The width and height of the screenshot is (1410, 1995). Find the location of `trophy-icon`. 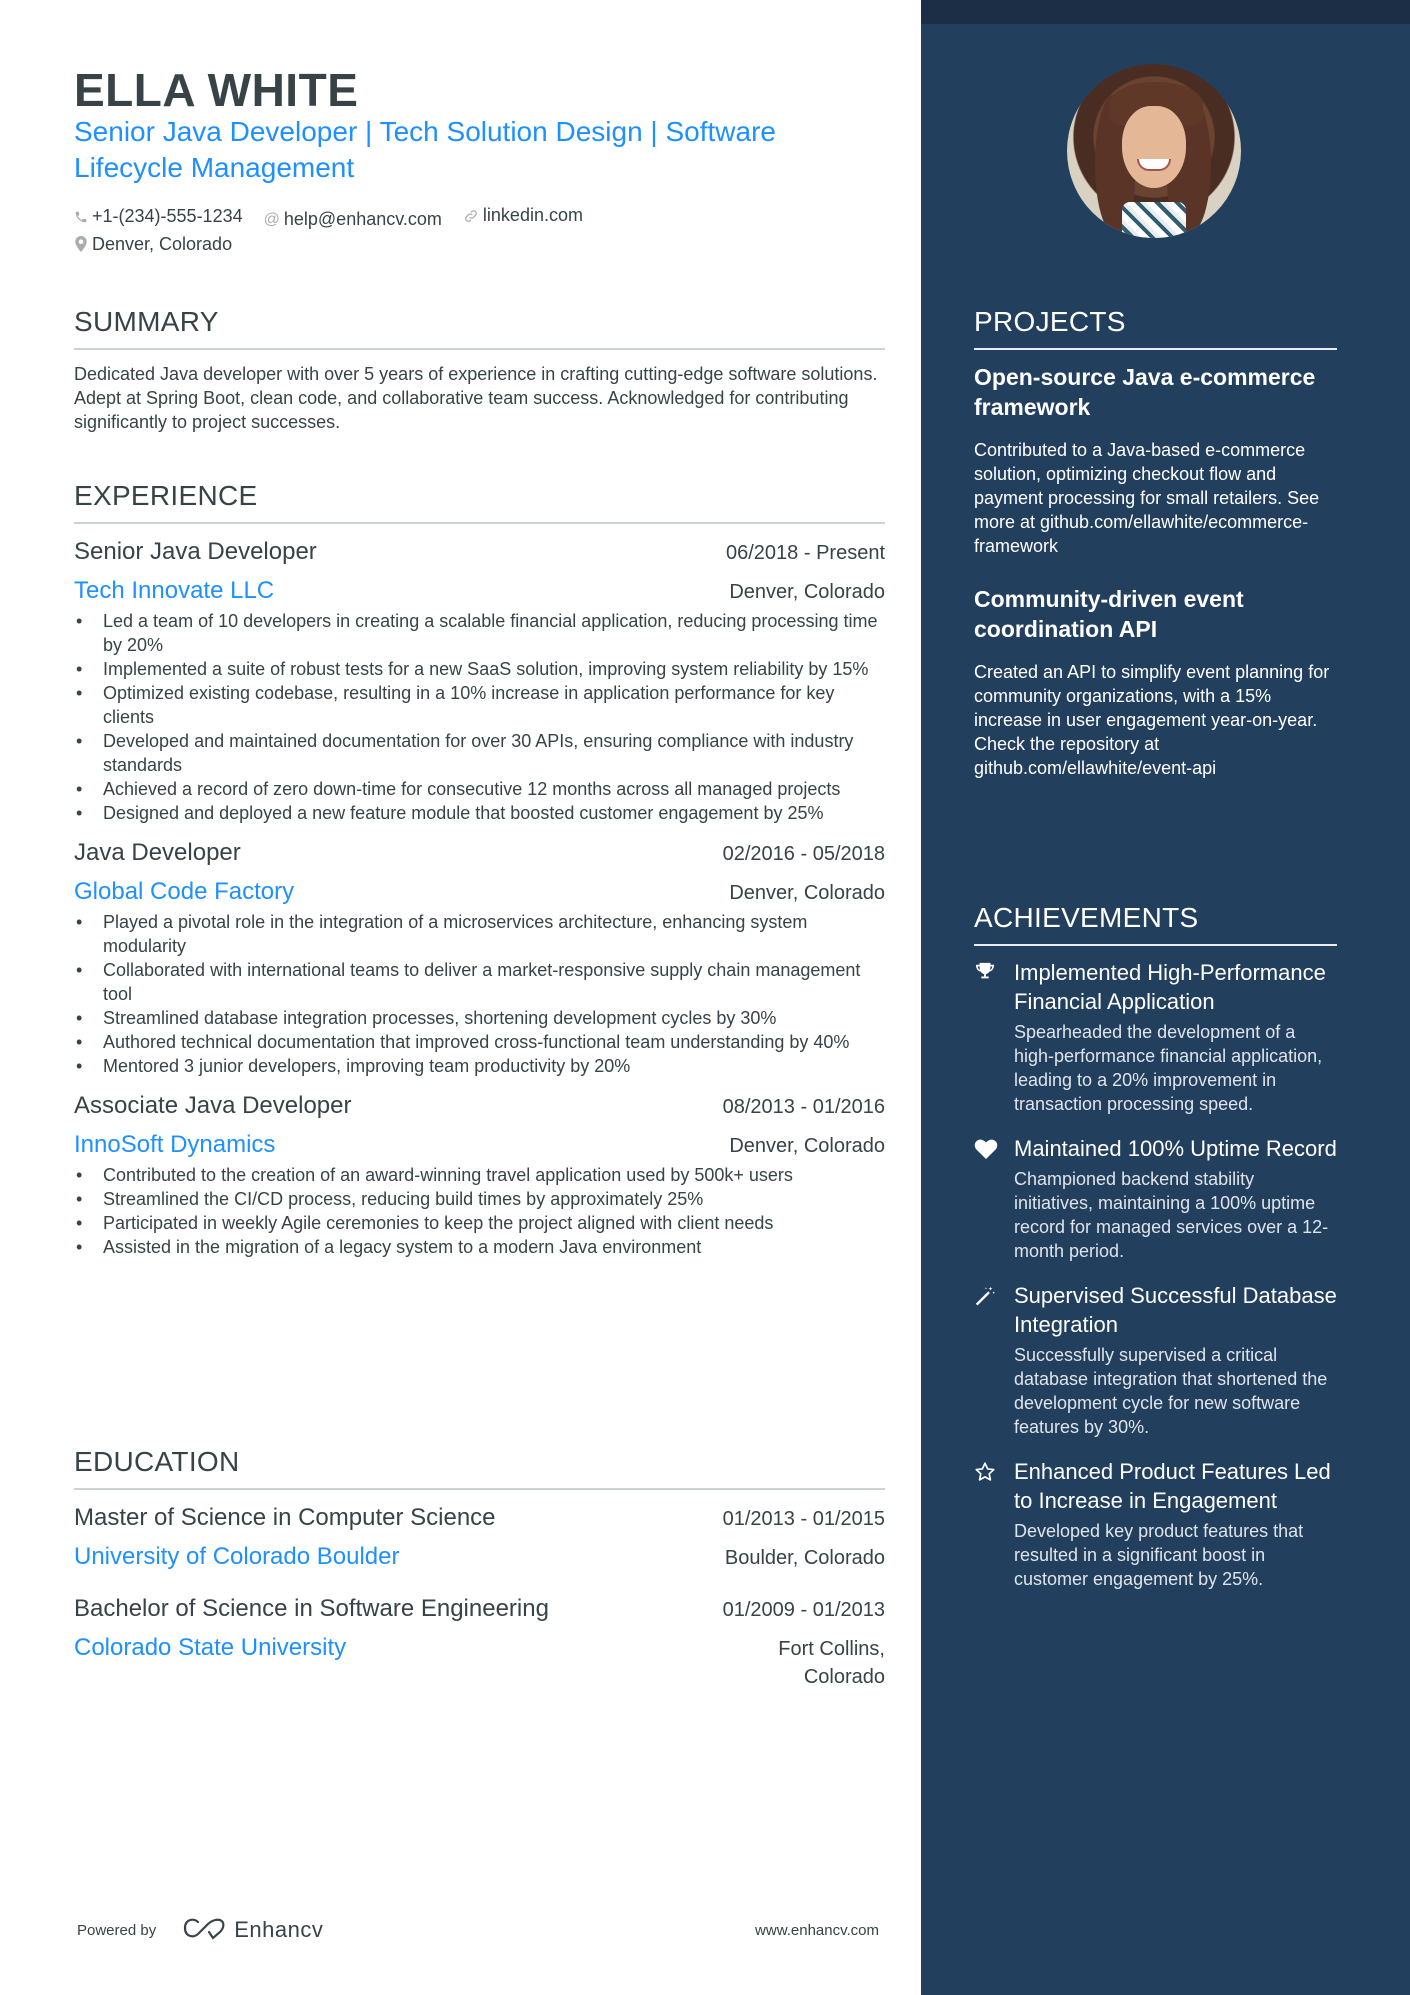

trophy-icon is located at coordinates (994, 1037).